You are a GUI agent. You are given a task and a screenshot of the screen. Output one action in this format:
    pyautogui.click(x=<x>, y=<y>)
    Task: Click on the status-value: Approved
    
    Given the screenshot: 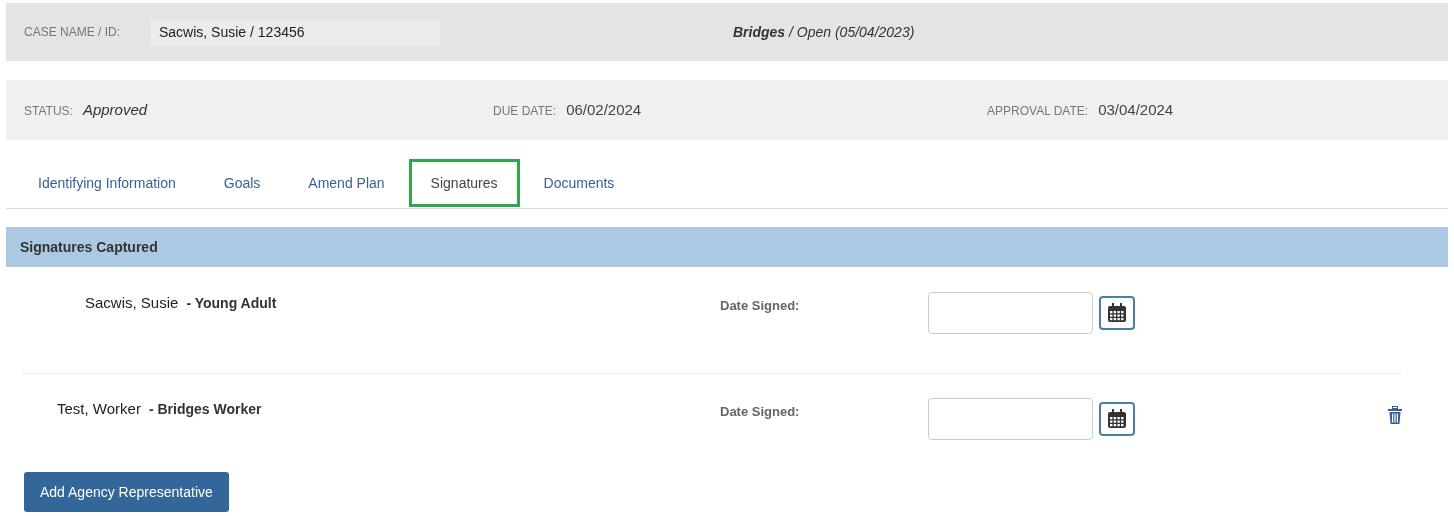 What is the action you would take?
    pyautogui.click(x=115, y=109)
    